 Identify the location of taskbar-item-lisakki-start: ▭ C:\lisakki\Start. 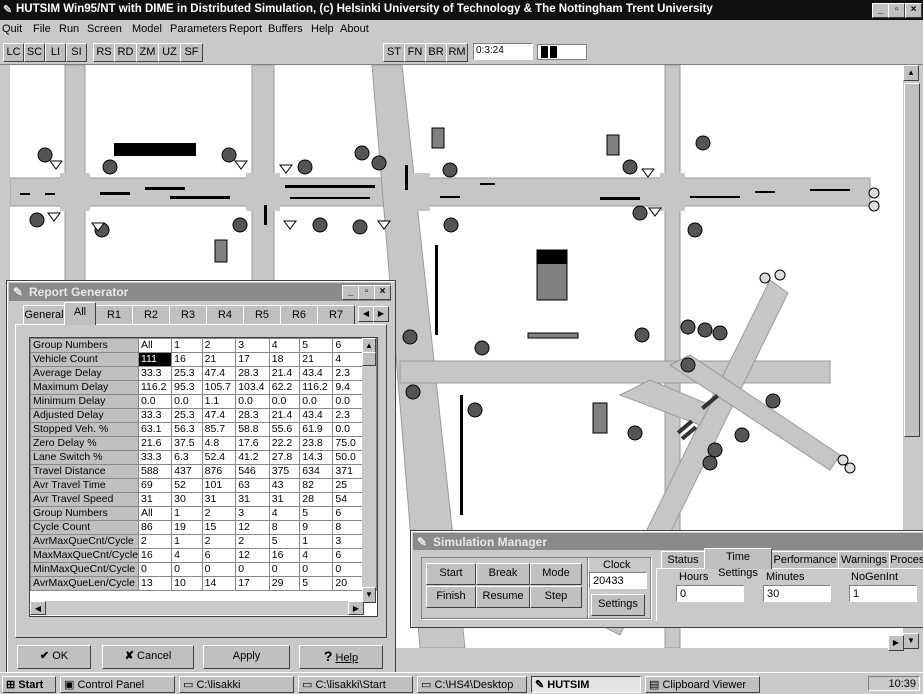
(355, 684).